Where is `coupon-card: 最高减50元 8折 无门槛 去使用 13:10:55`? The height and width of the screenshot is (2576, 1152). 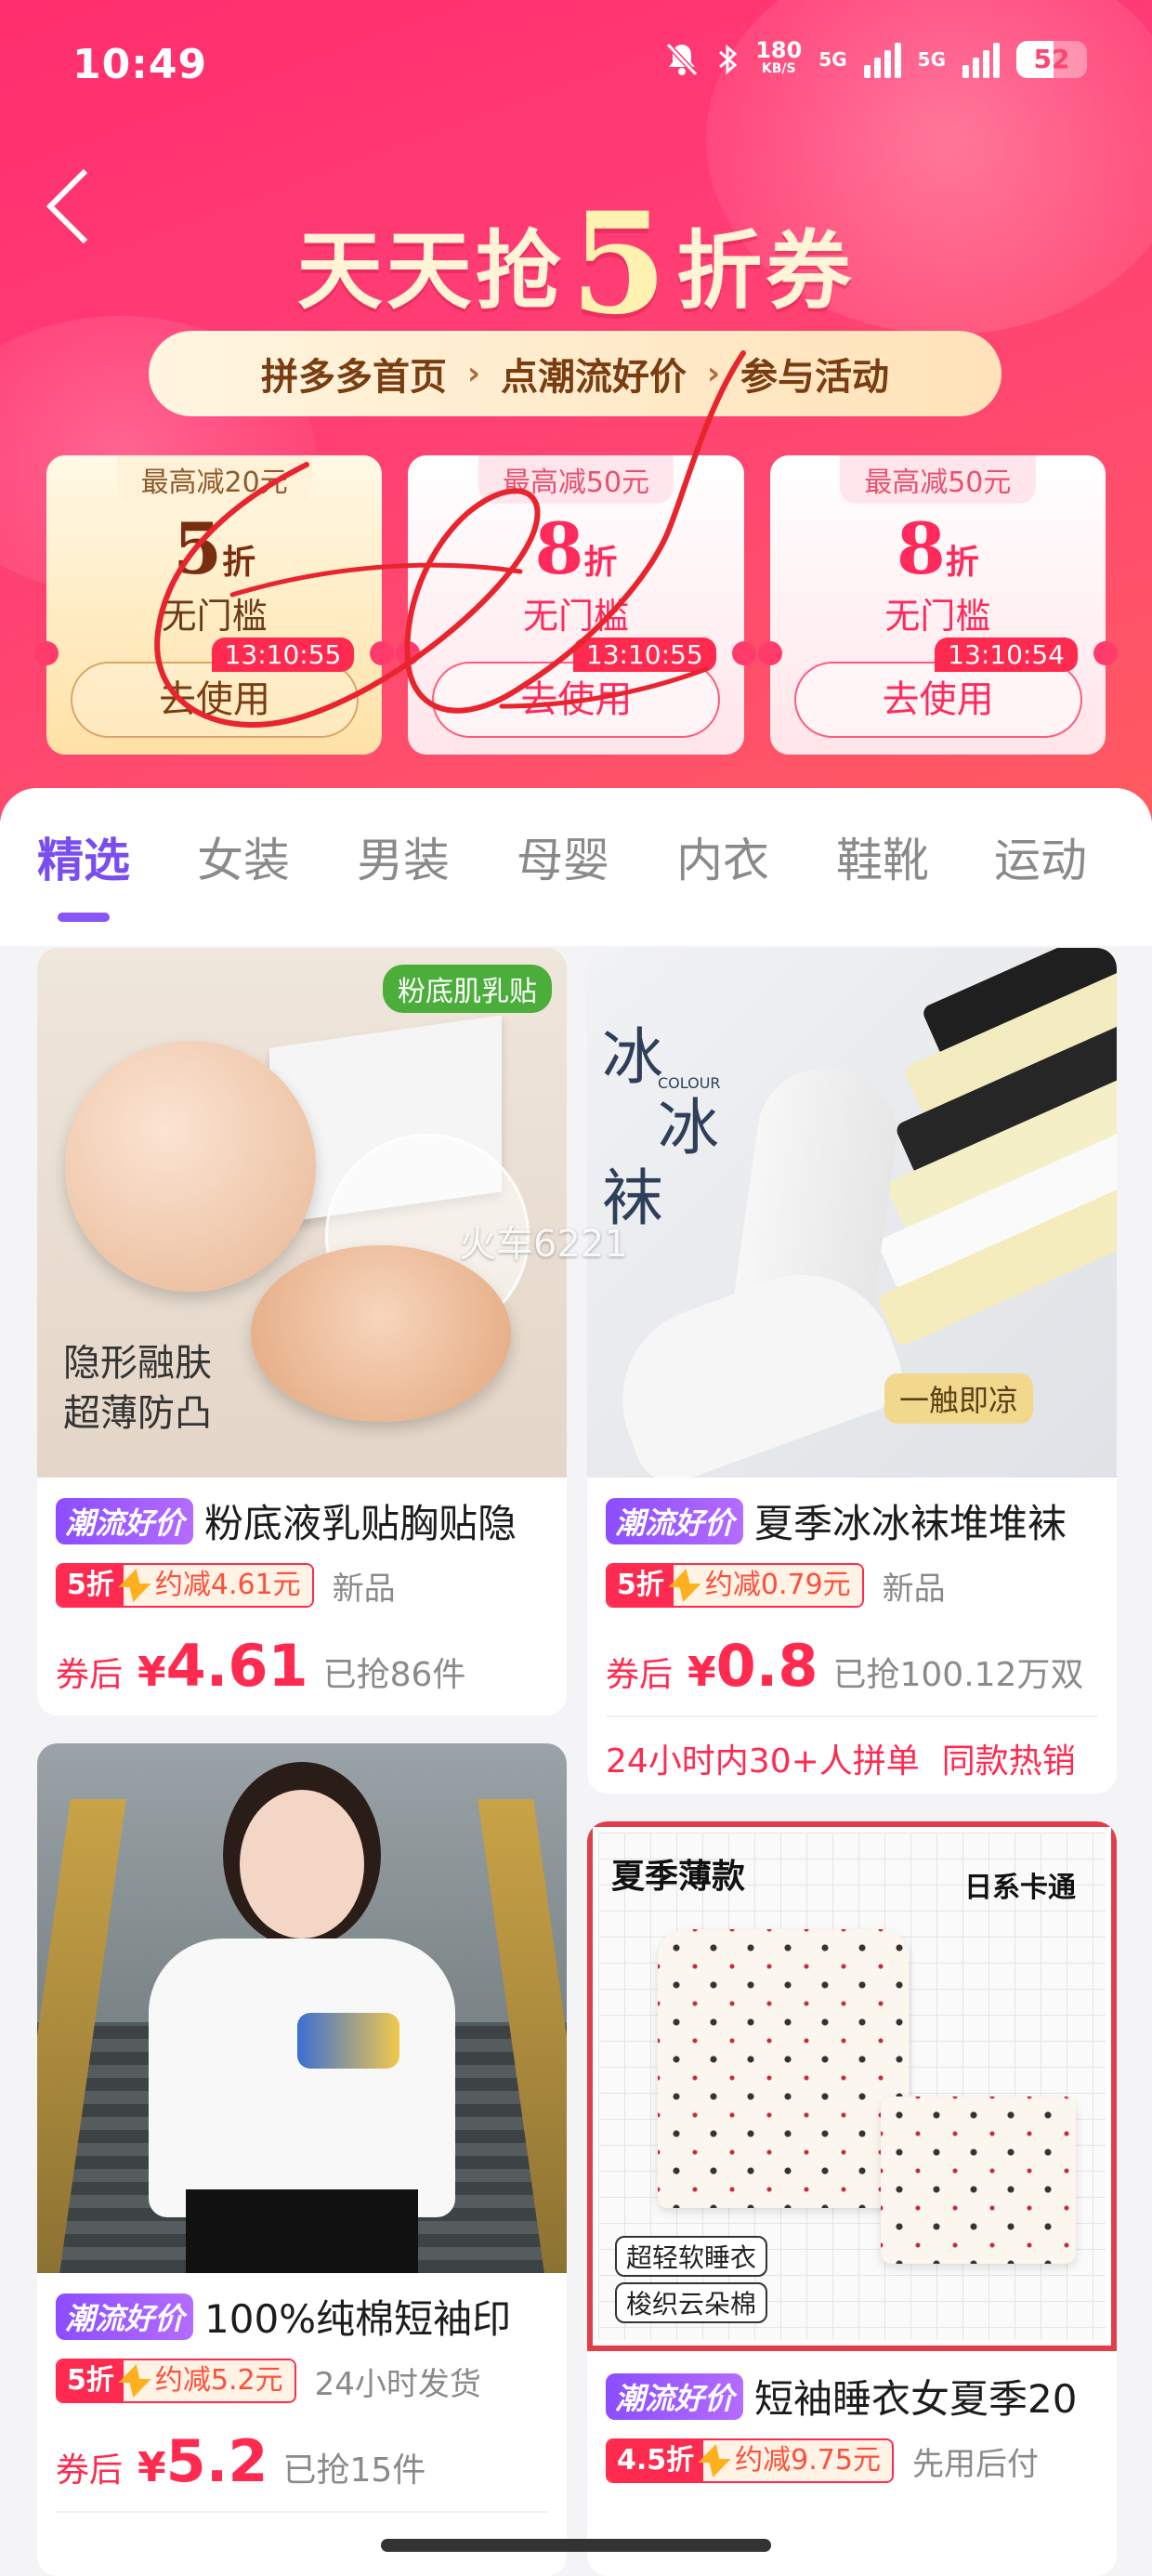 coupon-card: 最高减50元 8折 无门槛 去使用 13:10:55 is located at coordinates (576, 605).